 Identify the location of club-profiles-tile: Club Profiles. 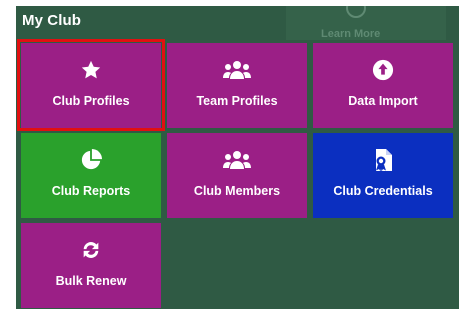
(91, 85).